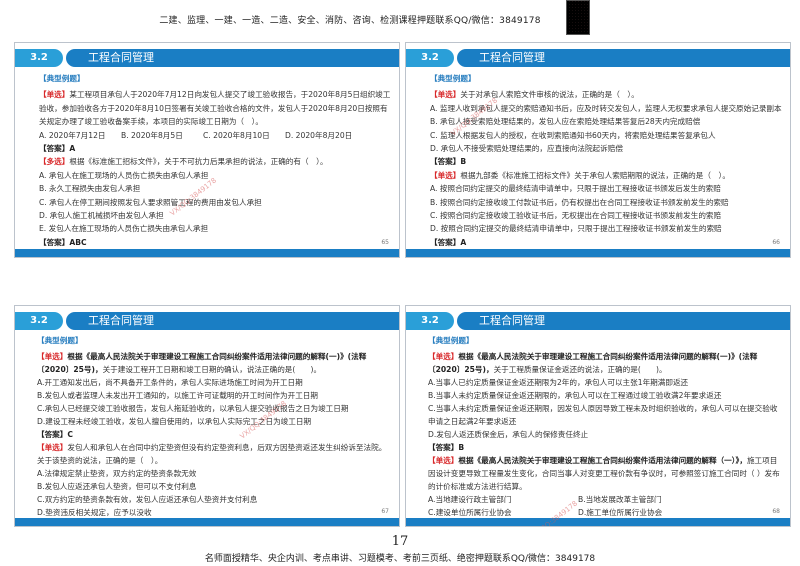 This screenshot has height=566, width=800. What do you see at coordinates (236, 135) in the screenshot?
I see `option: C. 2020年8月10日` at bounding box center [236, 135].